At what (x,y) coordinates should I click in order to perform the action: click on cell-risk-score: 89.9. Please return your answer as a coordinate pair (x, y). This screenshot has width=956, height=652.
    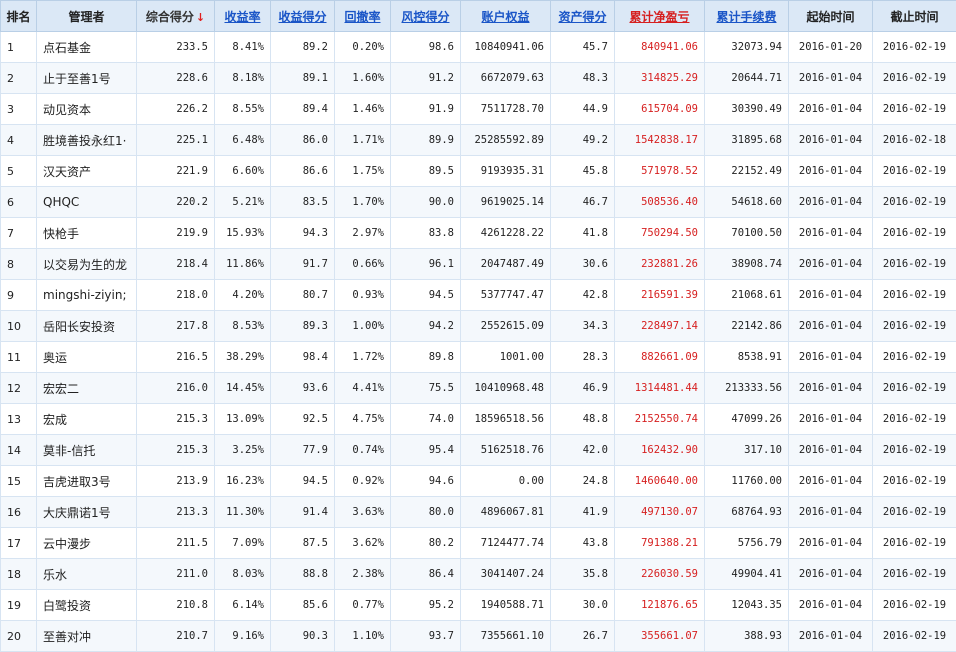
    Looking at the image, I should click on (426, 140).